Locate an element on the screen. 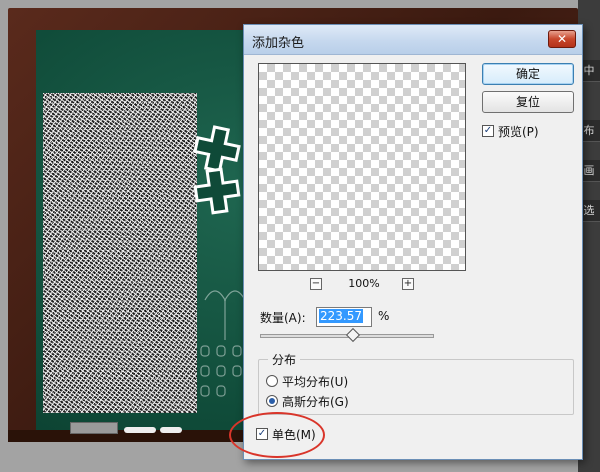 The image size is (600, 472). gaussian-label: 高斯分布(G) is located at coordinates (315, 402).